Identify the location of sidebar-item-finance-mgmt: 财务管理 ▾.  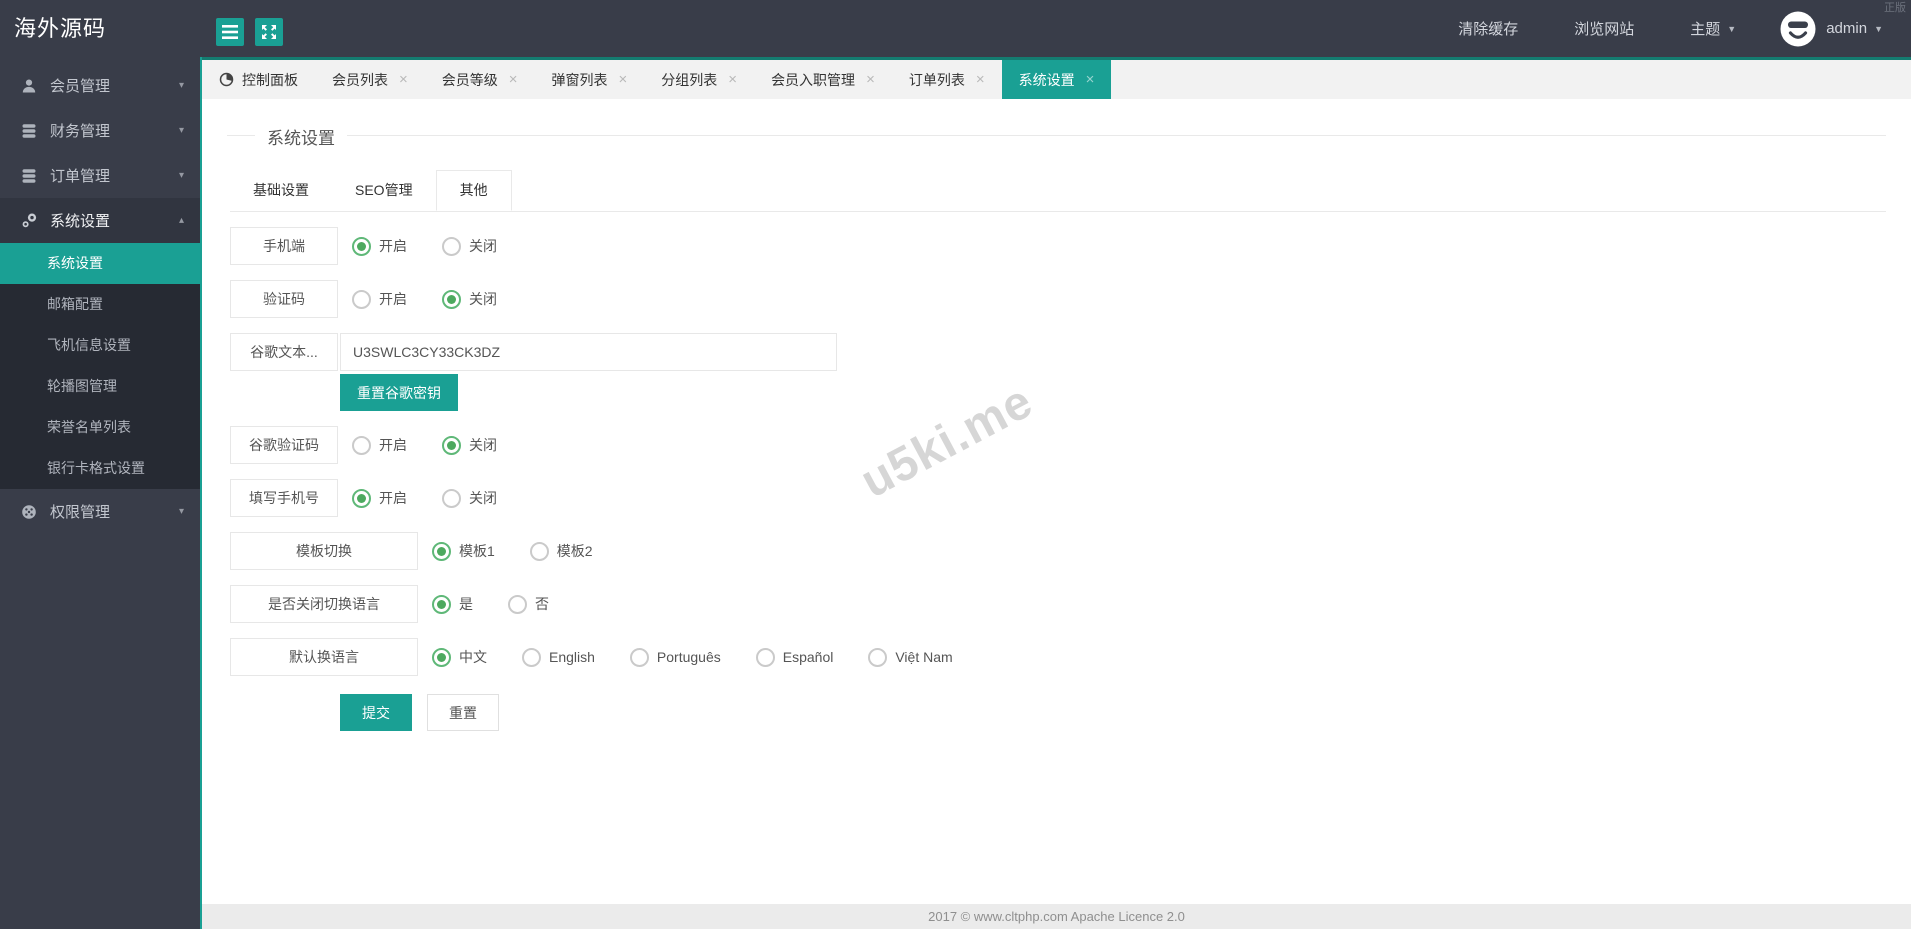
(100, 130).